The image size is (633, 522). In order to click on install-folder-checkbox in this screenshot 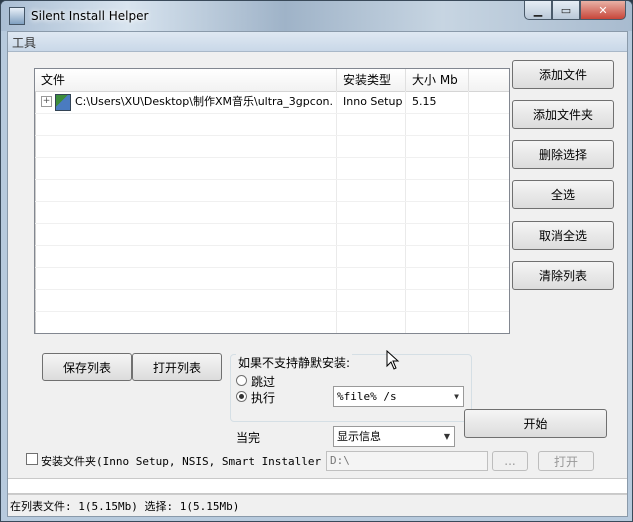, I will do `click(32, 459)`.